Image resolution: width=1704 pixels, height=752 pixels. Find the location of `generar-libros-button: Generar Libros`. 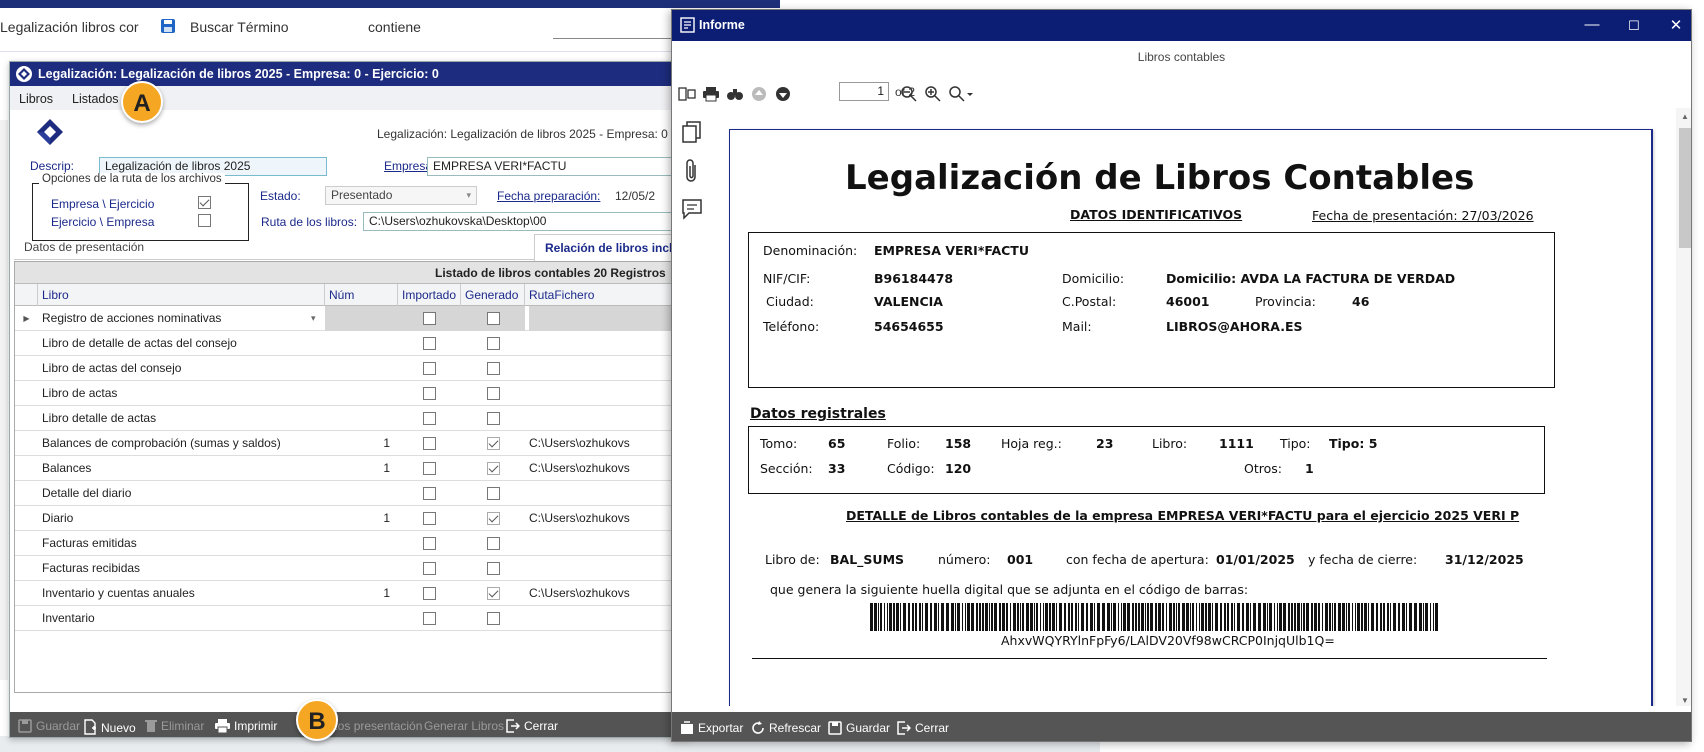

generar-libros-button: Generar Libros is located at coordinates (464, 726).